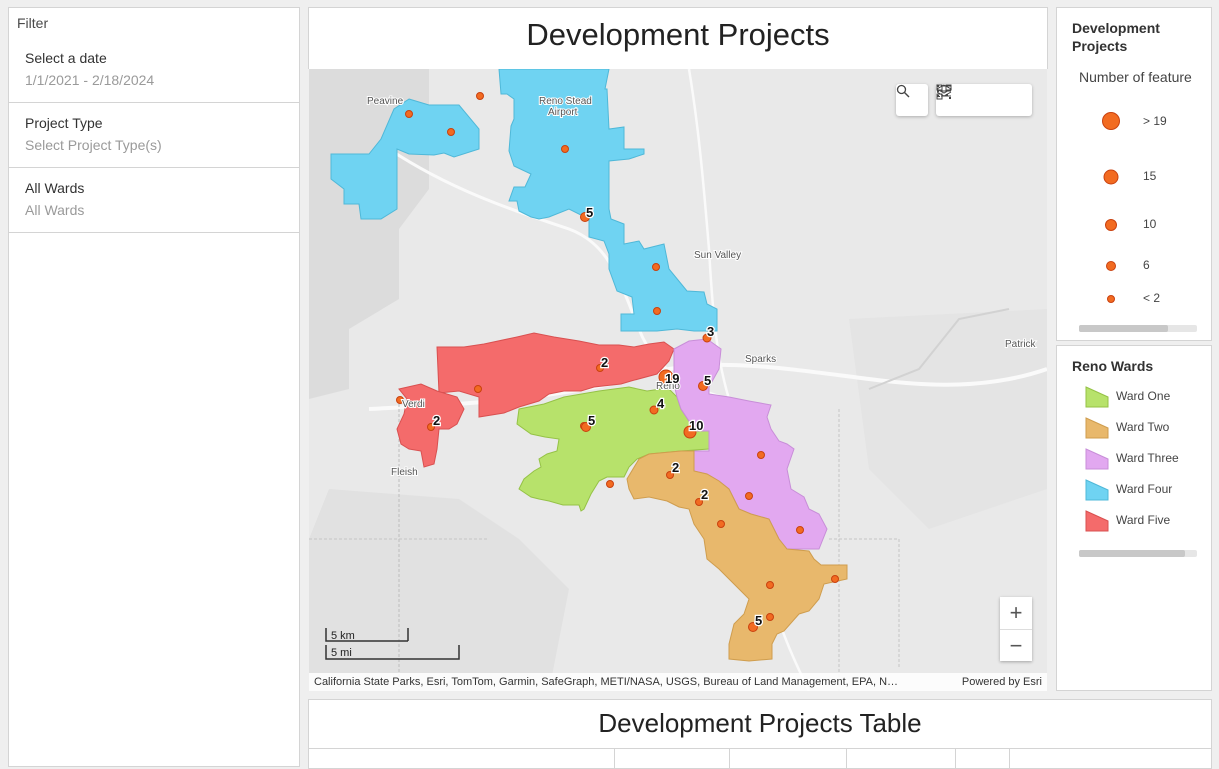  Describe the element at coordinates (154, 200) in the screenshot. I see `wards-filter: All Wards All Wards` at that location.